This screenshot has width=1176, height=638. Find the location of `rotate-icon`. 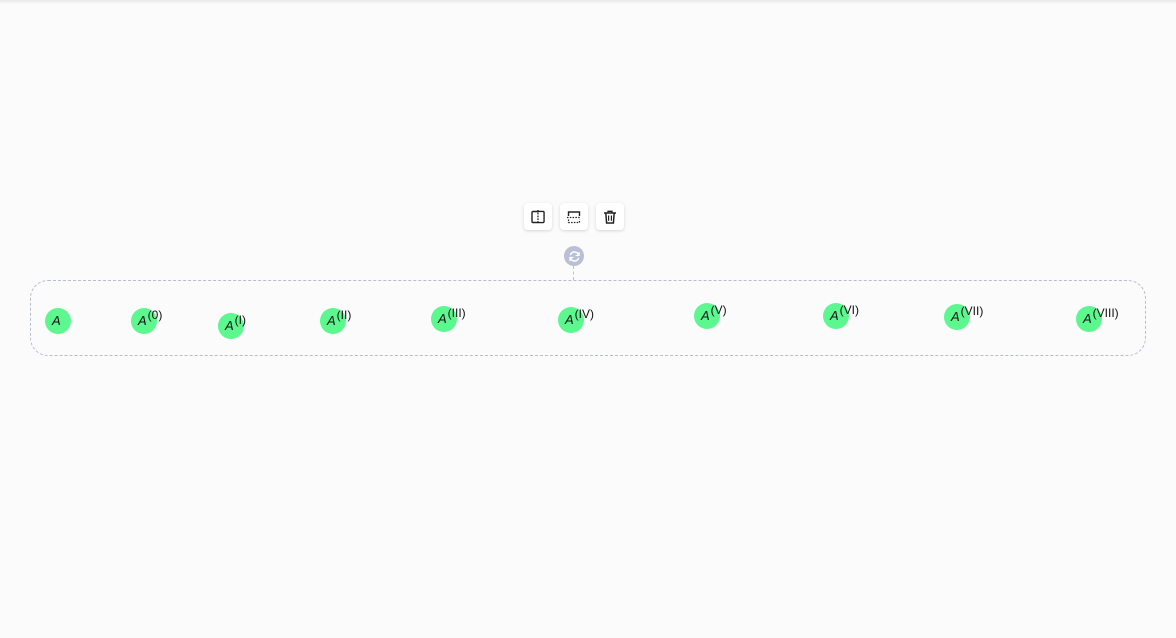

rotate-icon is located at coordinates (574, 256).